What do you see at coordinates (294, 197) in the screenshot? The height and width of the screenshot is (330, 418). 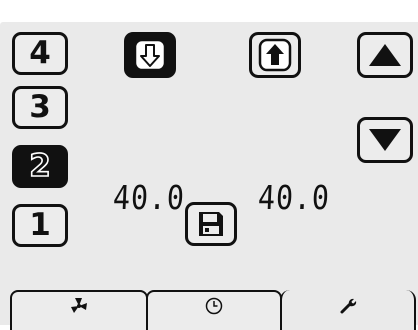 I see `right-value-readout: 40.0` at bounding box center [294, 197].